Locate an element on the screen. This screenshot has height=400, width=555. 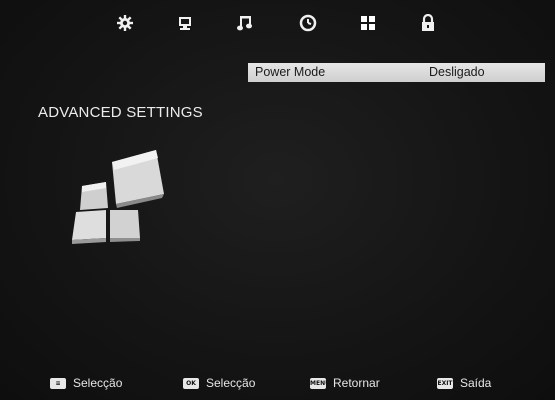
lock-icon is located at coordinates (428, 23).